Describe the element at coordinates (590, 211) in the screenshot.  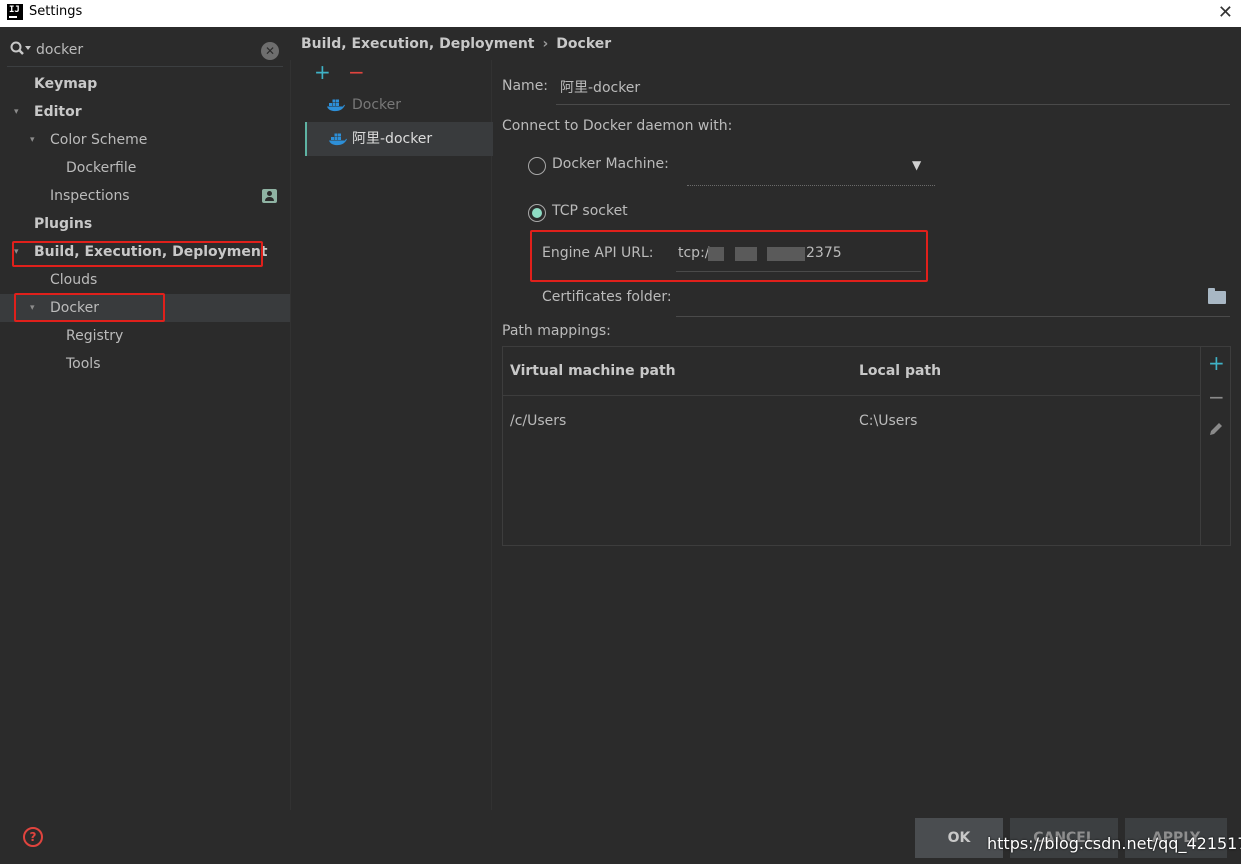
I see `tcp-socket-label: TCP socket` at that location.